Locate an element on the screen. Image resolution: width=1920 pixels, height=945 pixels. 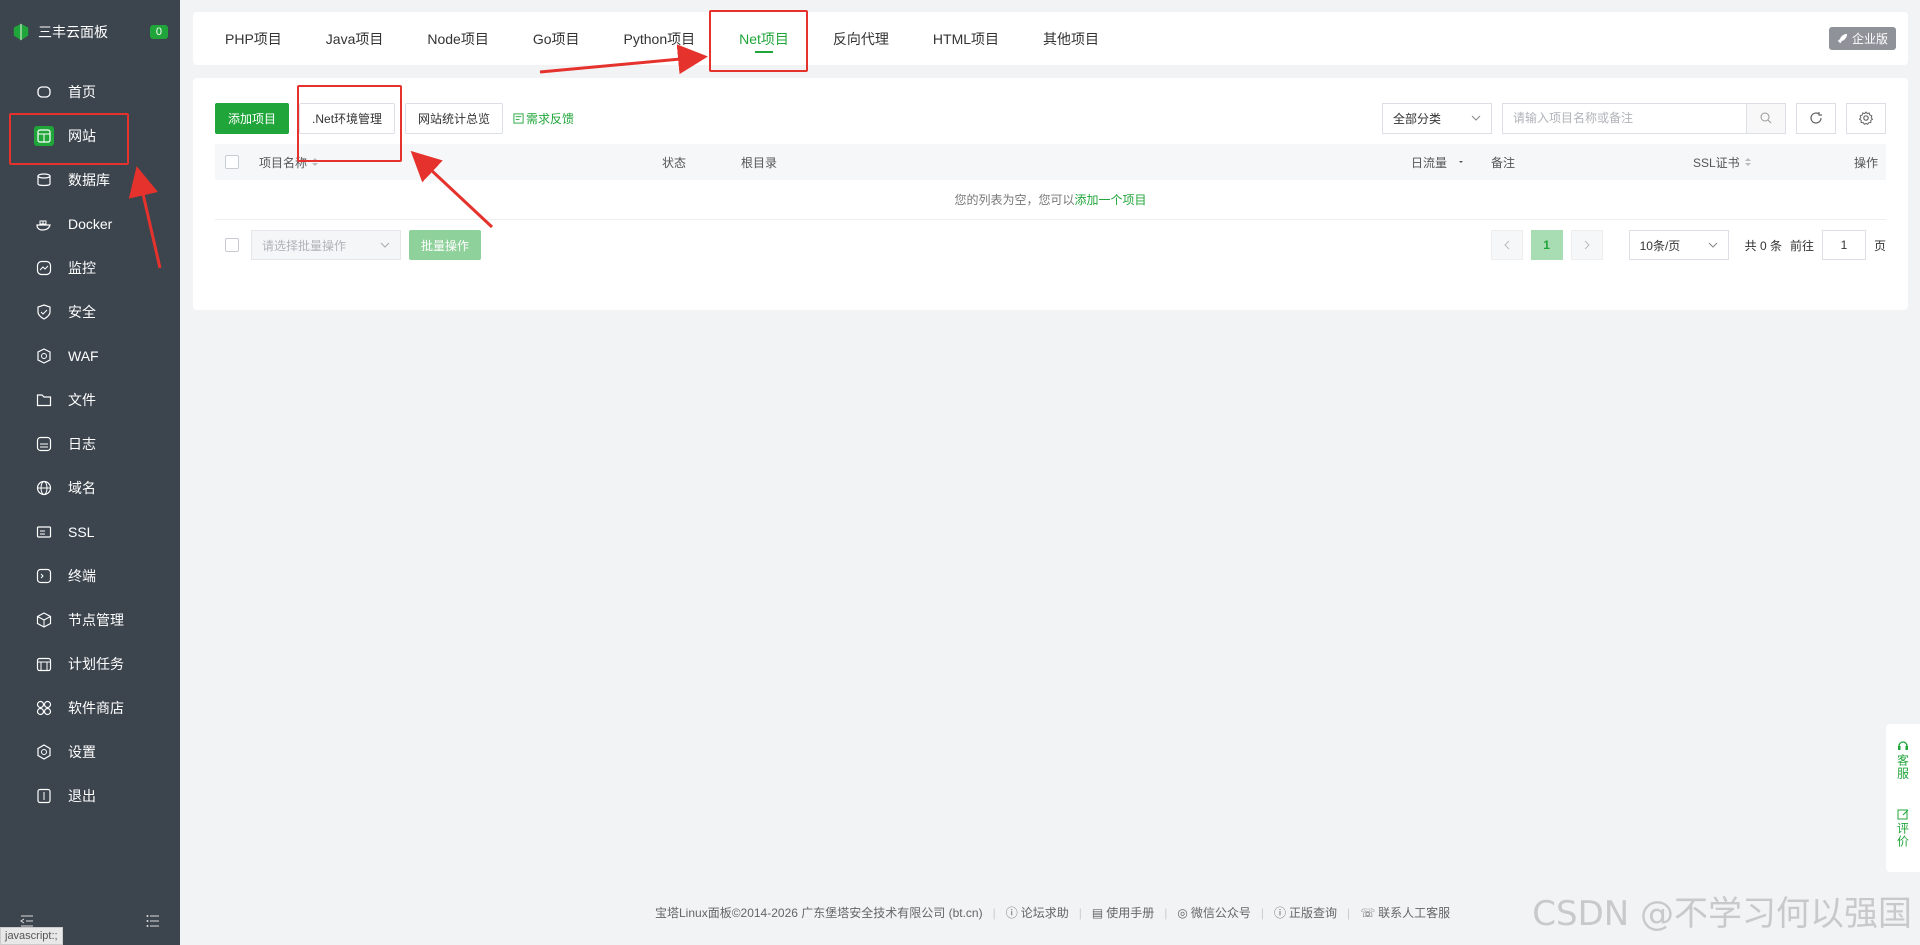
empty-text: 您的列表为空，您可以 is located at coordinates (1014, 200).